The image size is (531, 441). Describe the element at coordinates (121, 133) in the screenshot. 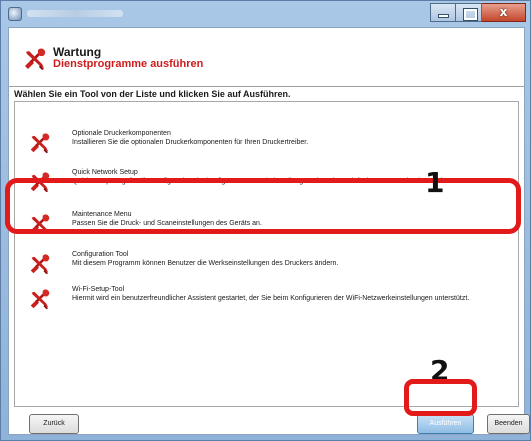

I see `tool-name: Optionale Druckerkomponenten` at that location.